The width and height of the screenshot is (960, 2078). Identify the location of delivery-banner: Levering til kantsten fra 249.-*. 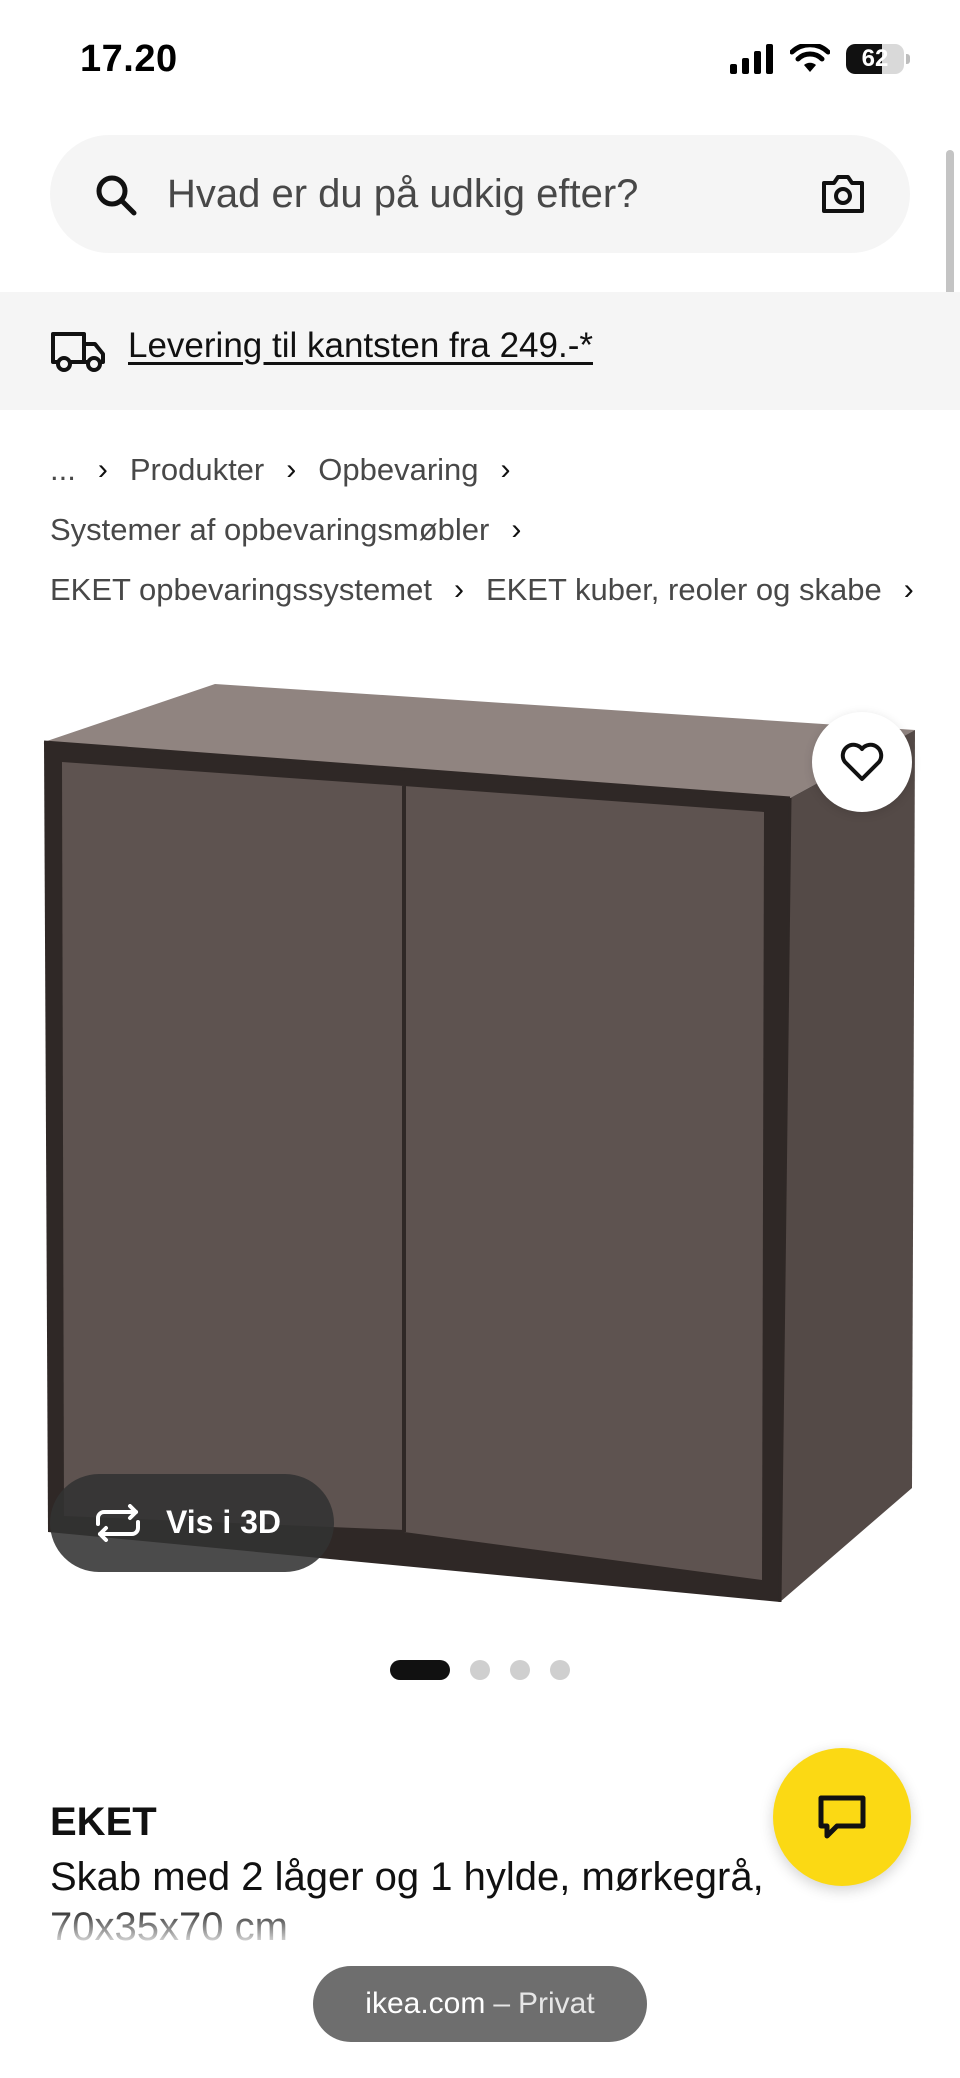
(480, 351).